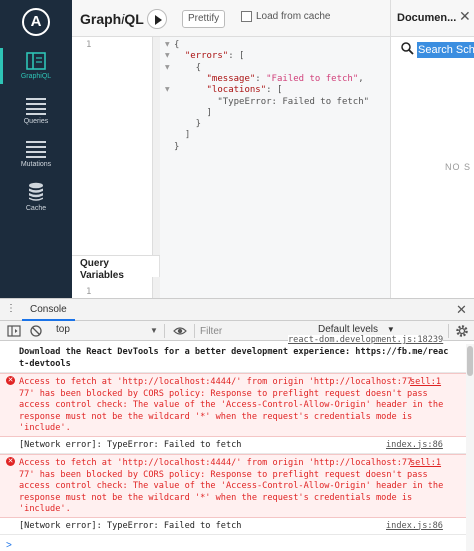 The height and width of the screenshot is (551, 474). I want to click on variables-scrollbar, so click(156, 287).